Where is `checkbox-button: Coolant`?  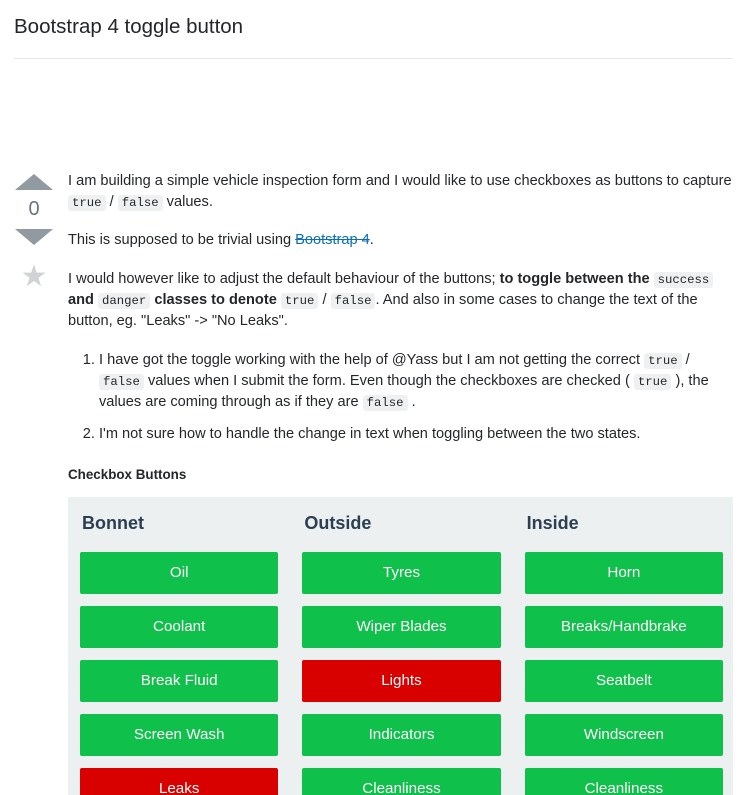
checkbox-button: Coolant is located at coordinates (179, 627).